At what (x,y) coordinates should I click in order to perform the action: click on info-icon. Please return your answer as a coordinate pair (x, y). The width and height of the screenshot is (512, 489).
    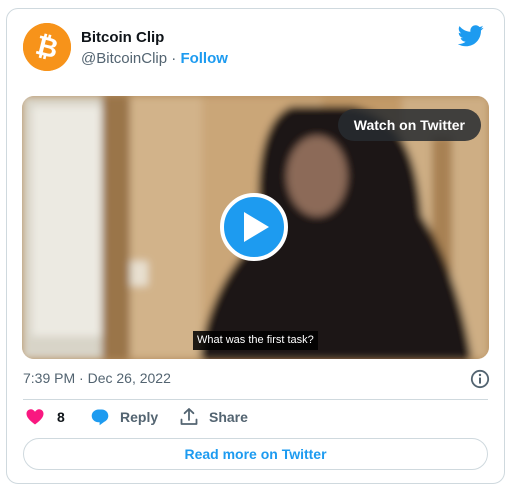
    Looking at the image, I should click on (480, 379).